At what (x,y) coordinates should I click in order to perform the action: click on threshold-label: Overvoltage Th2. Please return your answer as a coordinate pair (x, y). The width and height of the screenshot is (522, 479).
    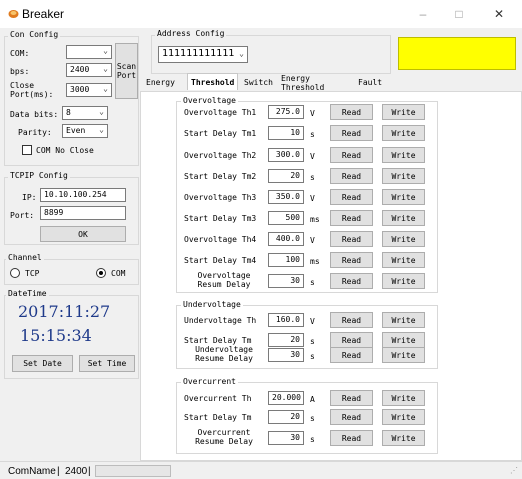
    Looking at the image, I should click on (220, 155).